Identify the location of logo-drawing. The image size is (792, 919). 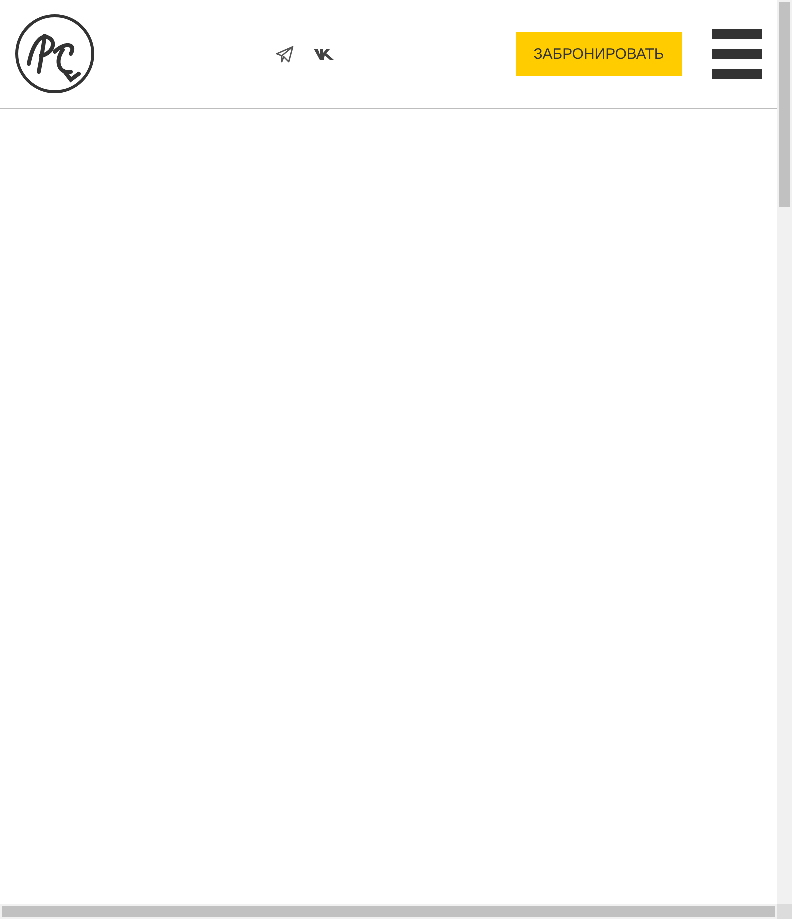
(55, 54).